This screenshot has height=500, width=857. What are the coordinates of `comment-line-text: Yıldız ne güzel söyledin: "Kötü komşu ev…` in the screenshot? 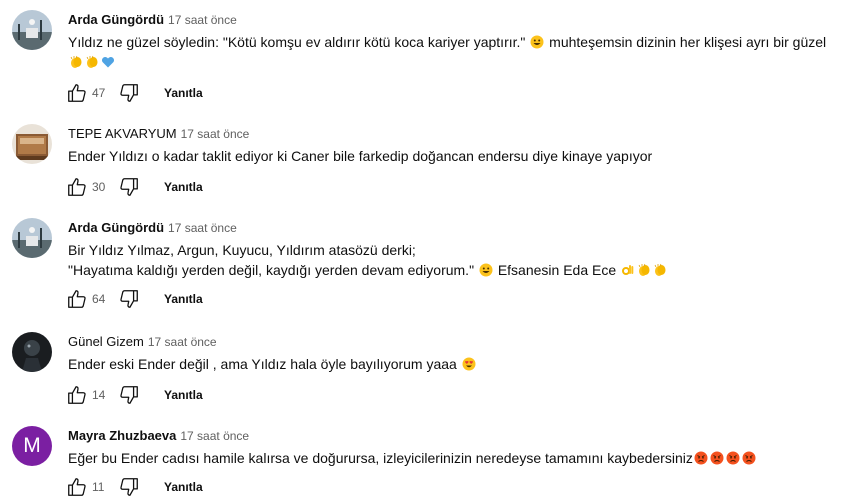 It's located at (297, 42).